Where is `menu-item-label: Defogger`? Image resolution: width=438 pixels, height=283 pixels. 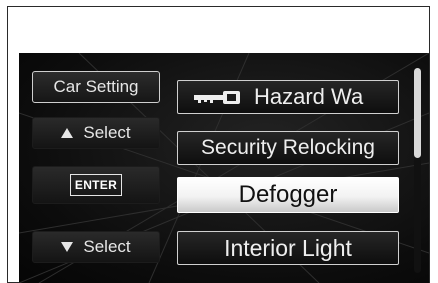 menu-item-label: Defogger is located at coordinates (288, 194).